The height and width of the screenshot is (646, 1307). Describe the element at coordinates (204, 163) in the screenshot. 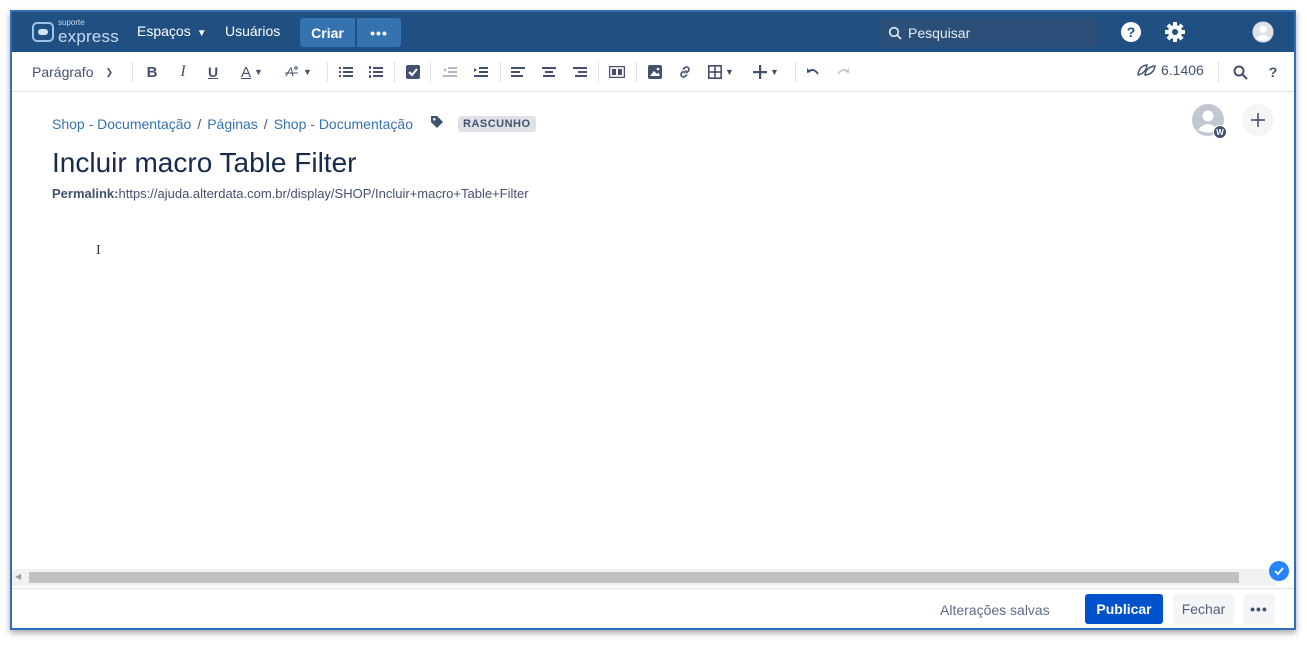

I see `page-title: Incluir macro Table Filter` at that location.